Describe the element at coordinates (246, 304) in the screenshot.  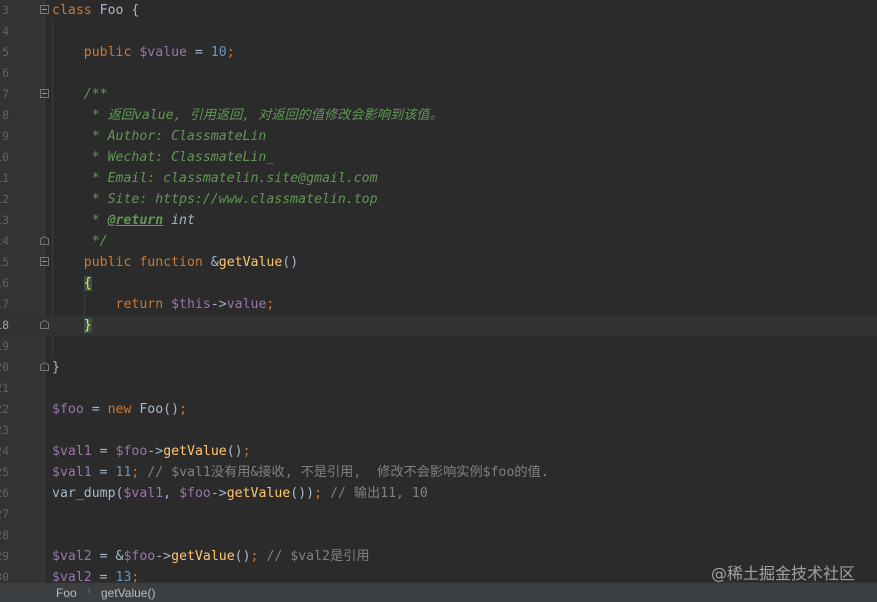
I see `code-token: value` at that location.